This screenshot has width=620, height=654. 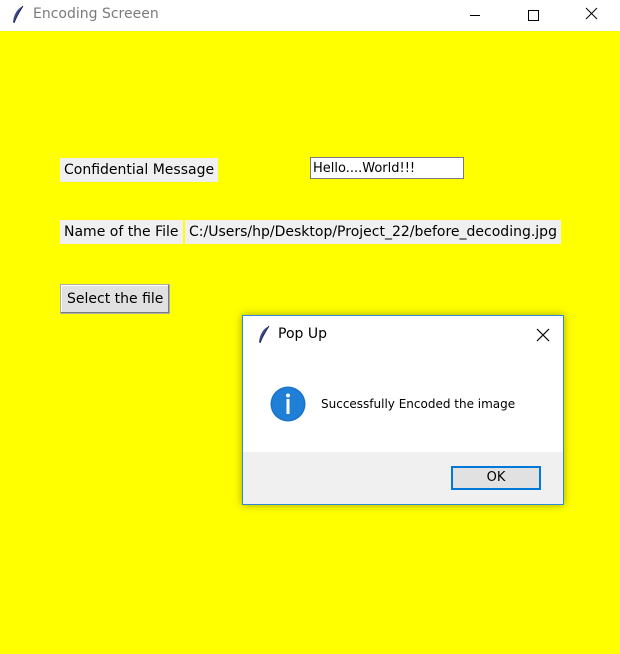 What do you see at coordinates (475, 15) in the screenshot?
I see `minimize-button` at bounding box center [475, 15].